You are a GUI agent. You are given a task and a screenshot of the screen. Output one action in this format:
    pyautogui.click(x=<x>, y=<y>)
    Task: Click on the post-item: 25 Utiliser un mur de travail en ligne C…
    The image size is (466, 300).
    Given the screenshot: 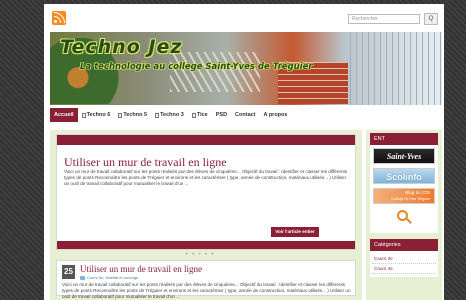 What is the action you would take?
    pyautogui.click(x=206, y=279)
    